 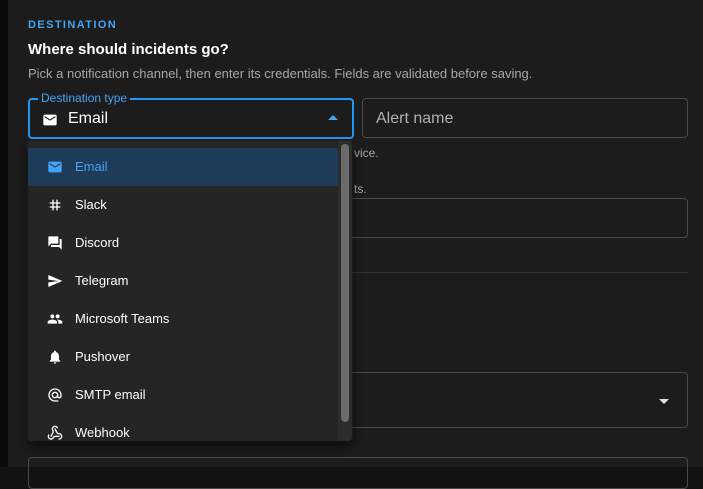 What do you see at coordinates (183, 427) in the screenshot?
I see `menu-item-webhook: Webhook` at bounding box center [183, 427].